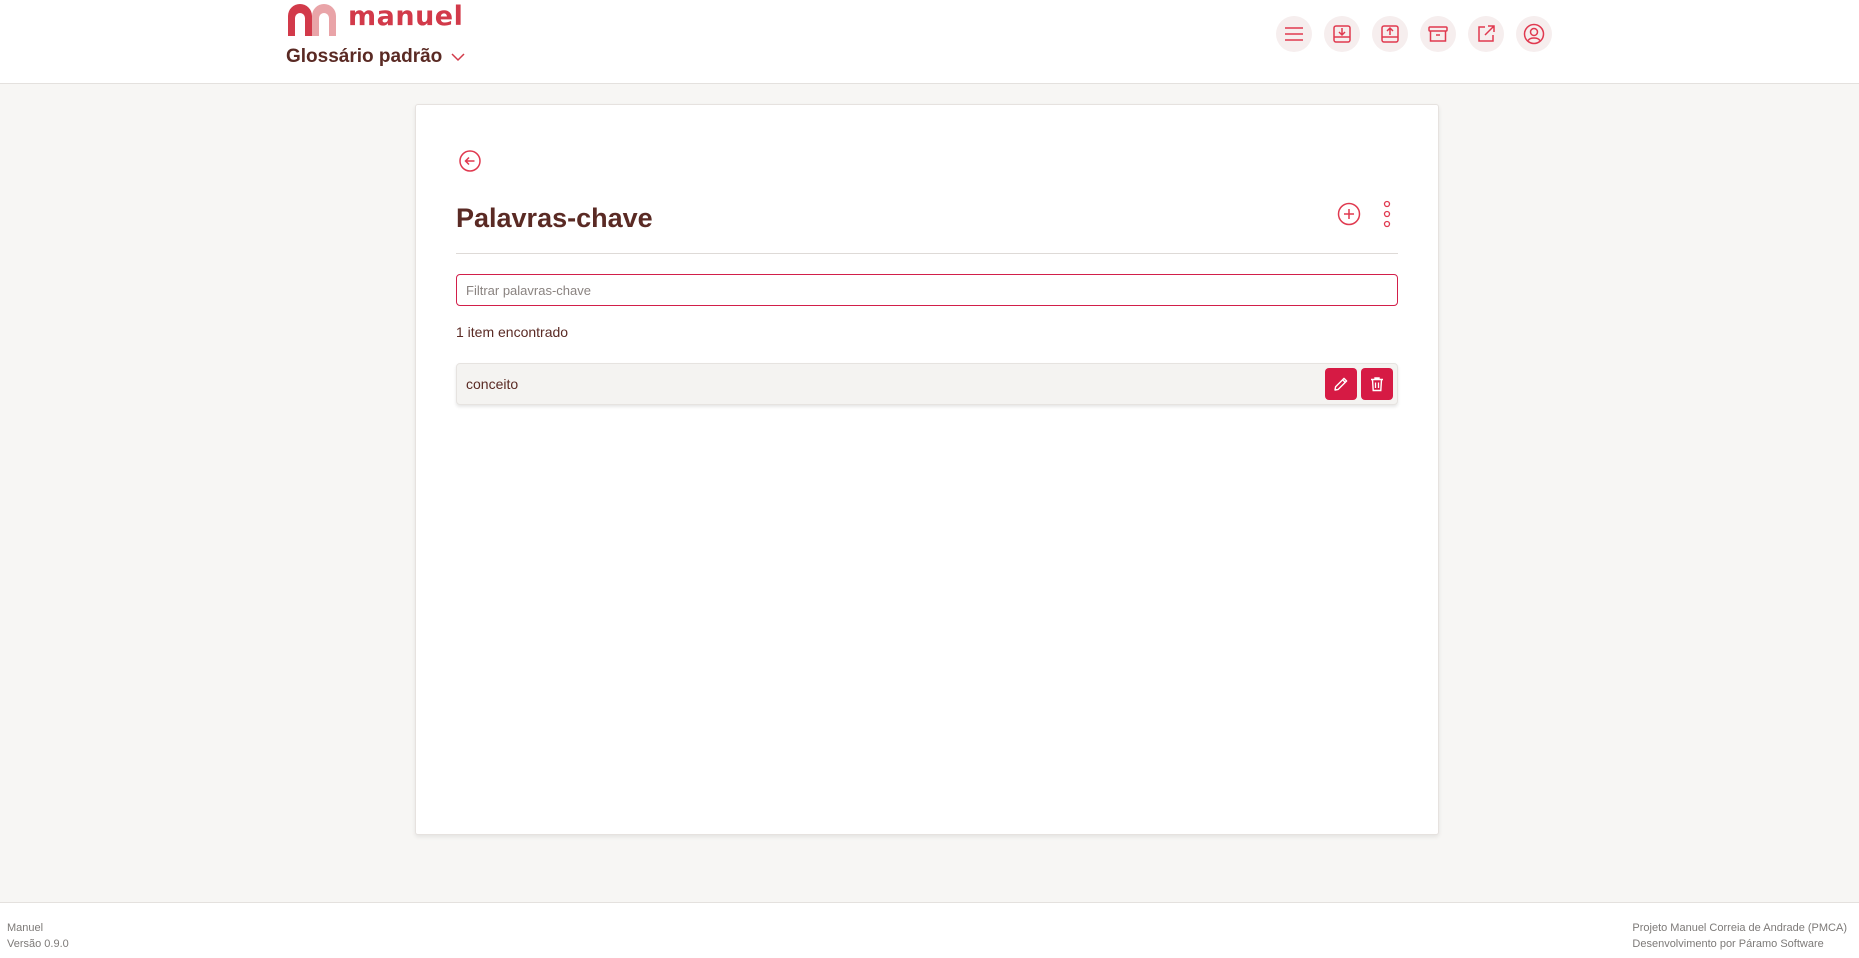  Describe the element at coordinates (25, 928) in the screenshot. I see `footer-app-name: Manuel` at that location.